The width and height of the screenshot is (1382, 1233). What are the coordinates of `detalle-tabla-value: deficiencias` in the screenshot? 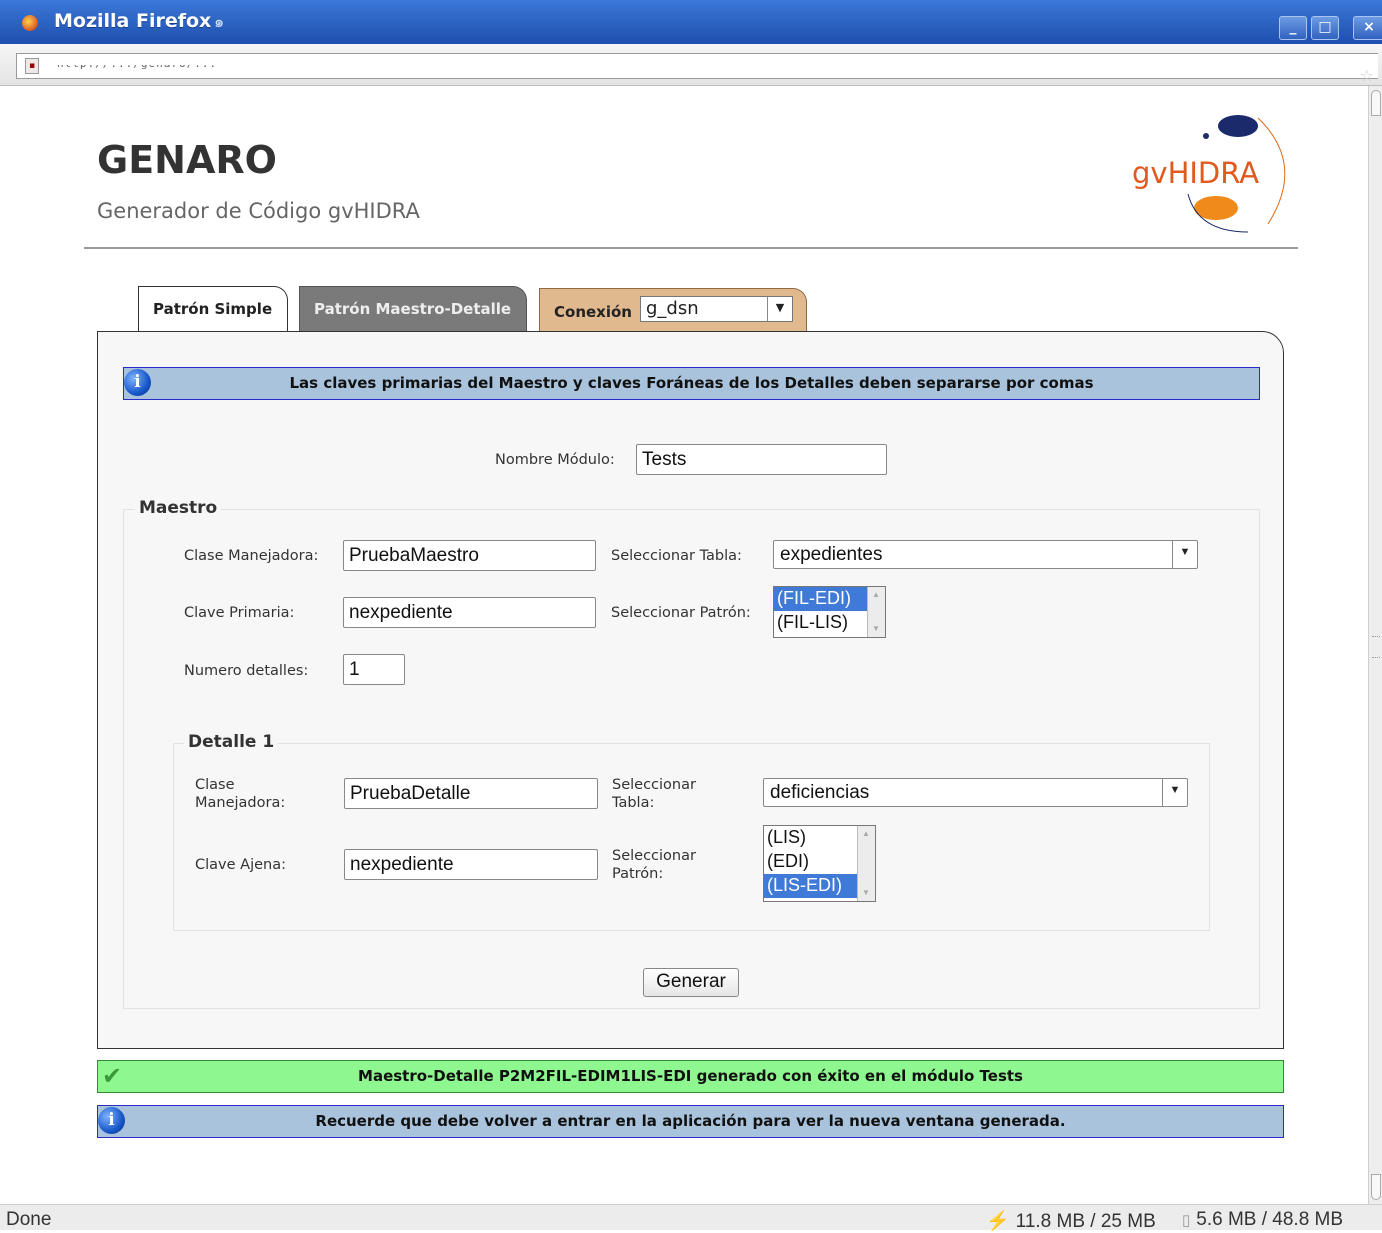 It's located at (820, 792).